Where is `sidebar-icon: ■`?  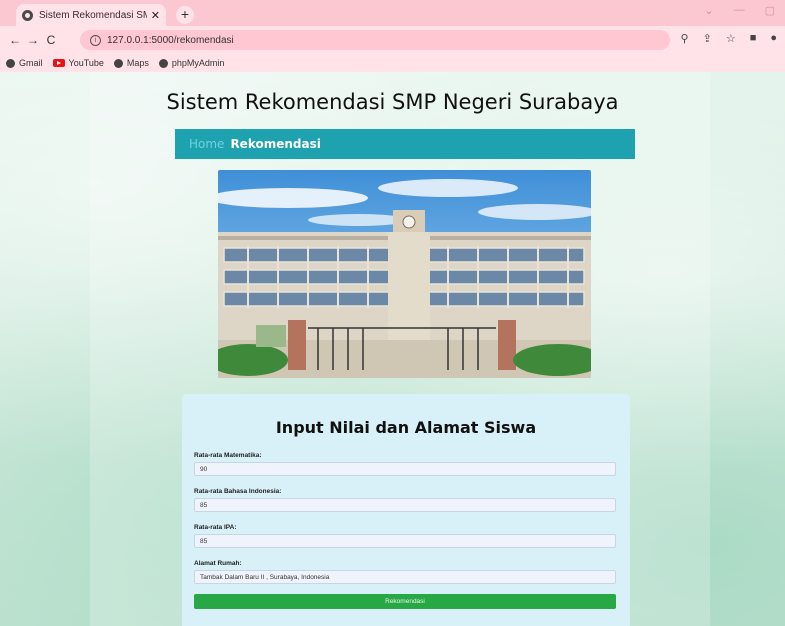
sidebar-icon: ■ is located at coordinates (753, 38).